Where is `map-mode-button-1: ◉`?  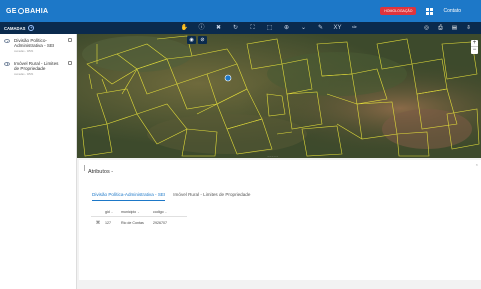 map-mode-button-1: ◉ is located at coordinates (191, 40).